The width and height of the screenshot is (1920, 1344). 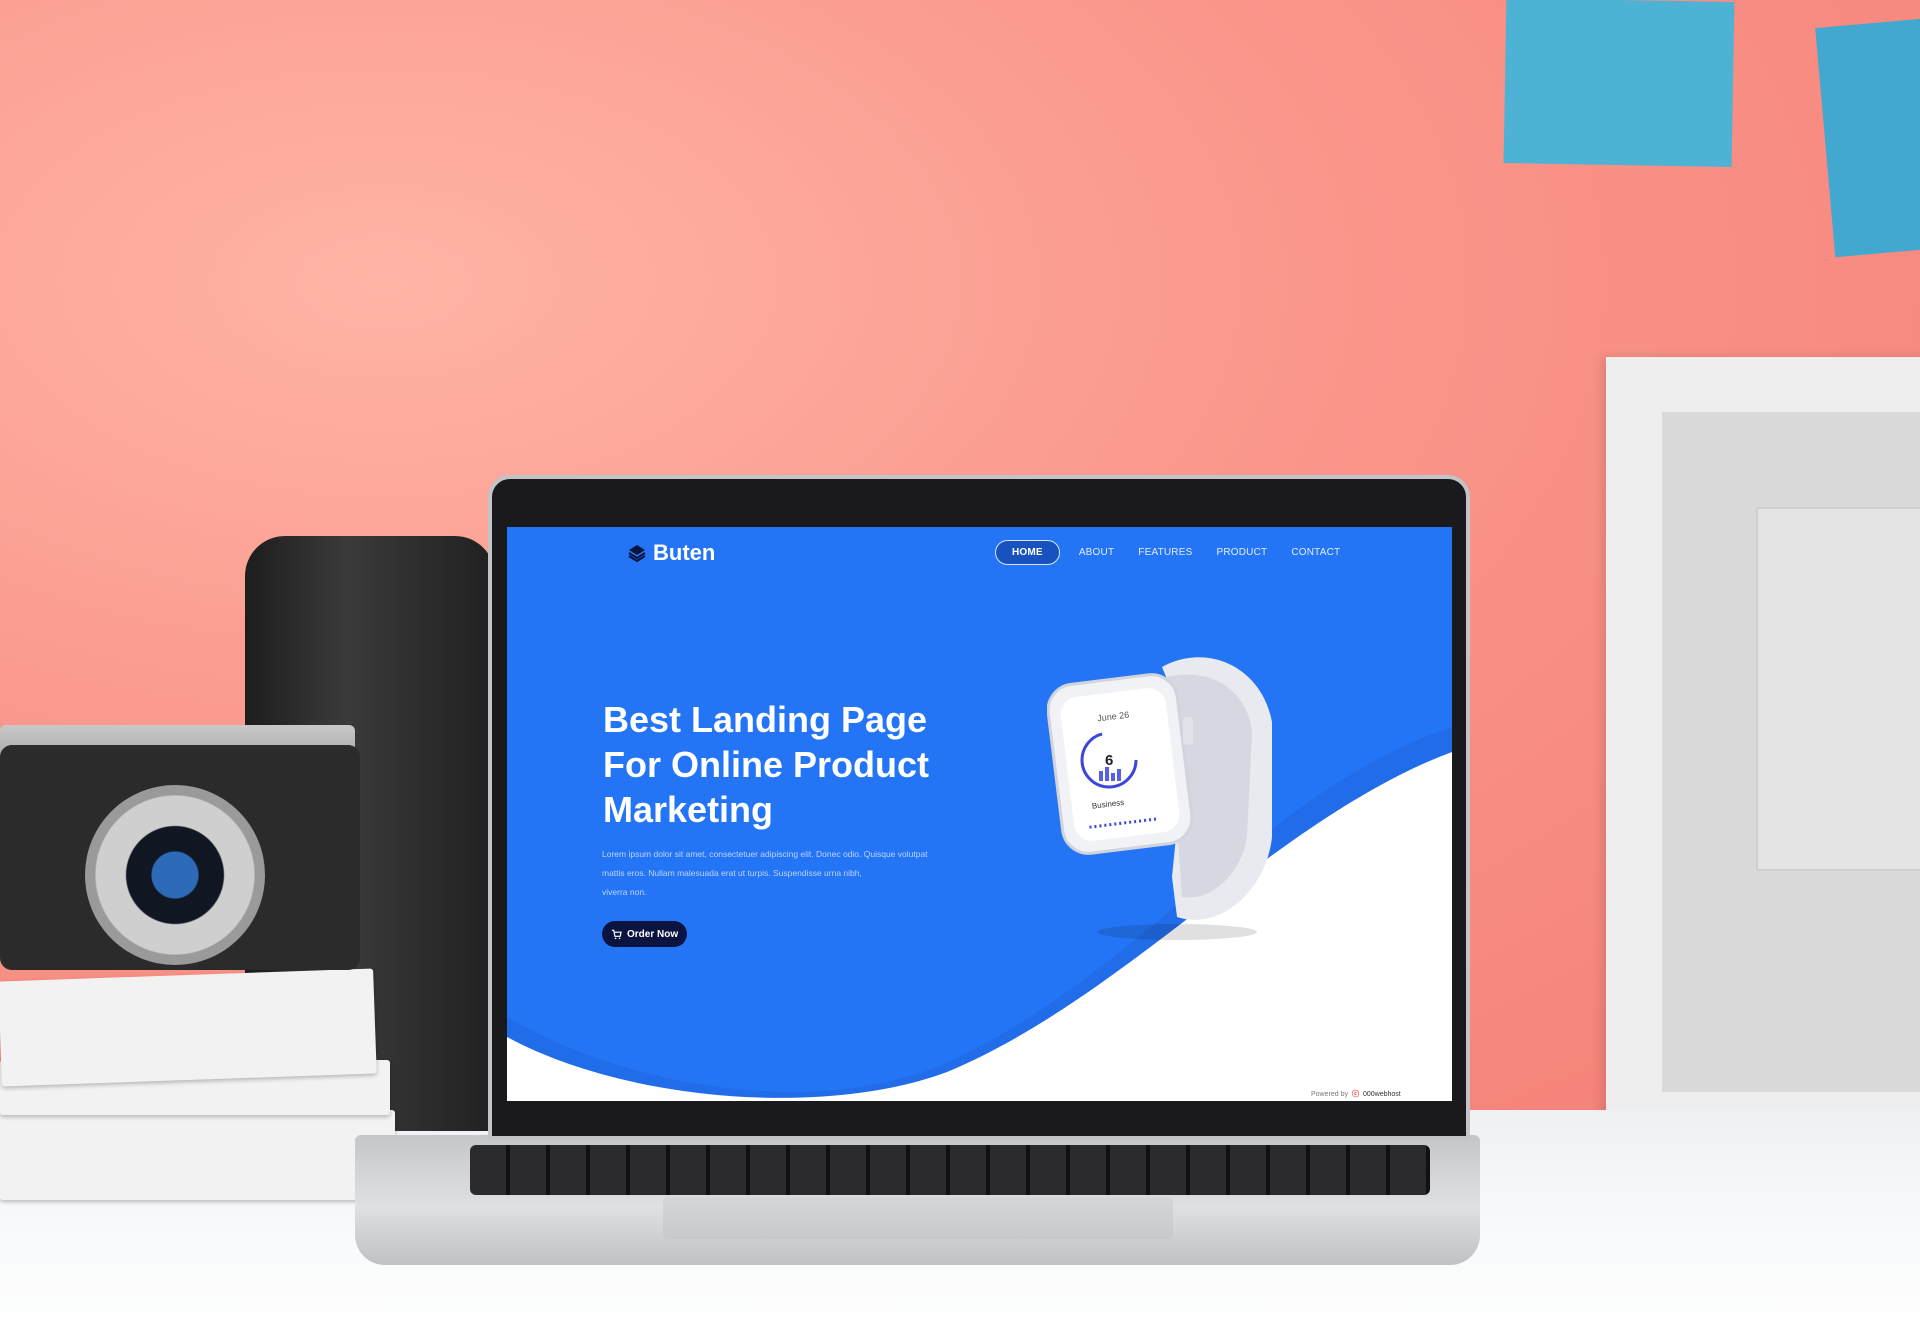 What do you see at coordinates (616, 934) in the screenshot?
I see `cart-icon` at bounding box center [616, 934].